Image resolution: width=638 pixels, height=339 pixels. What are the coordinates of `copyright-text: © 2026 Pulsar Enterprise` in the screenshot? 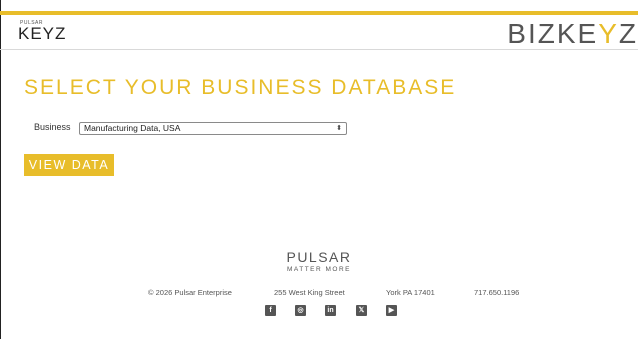 It's located at (190, 292).